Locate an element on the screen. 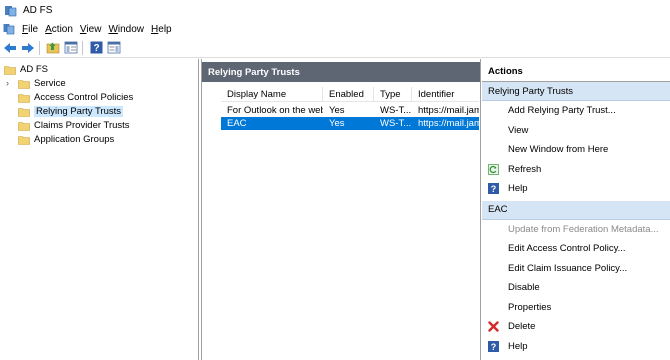  menu-window: Window is located at coordinates (126, 29).